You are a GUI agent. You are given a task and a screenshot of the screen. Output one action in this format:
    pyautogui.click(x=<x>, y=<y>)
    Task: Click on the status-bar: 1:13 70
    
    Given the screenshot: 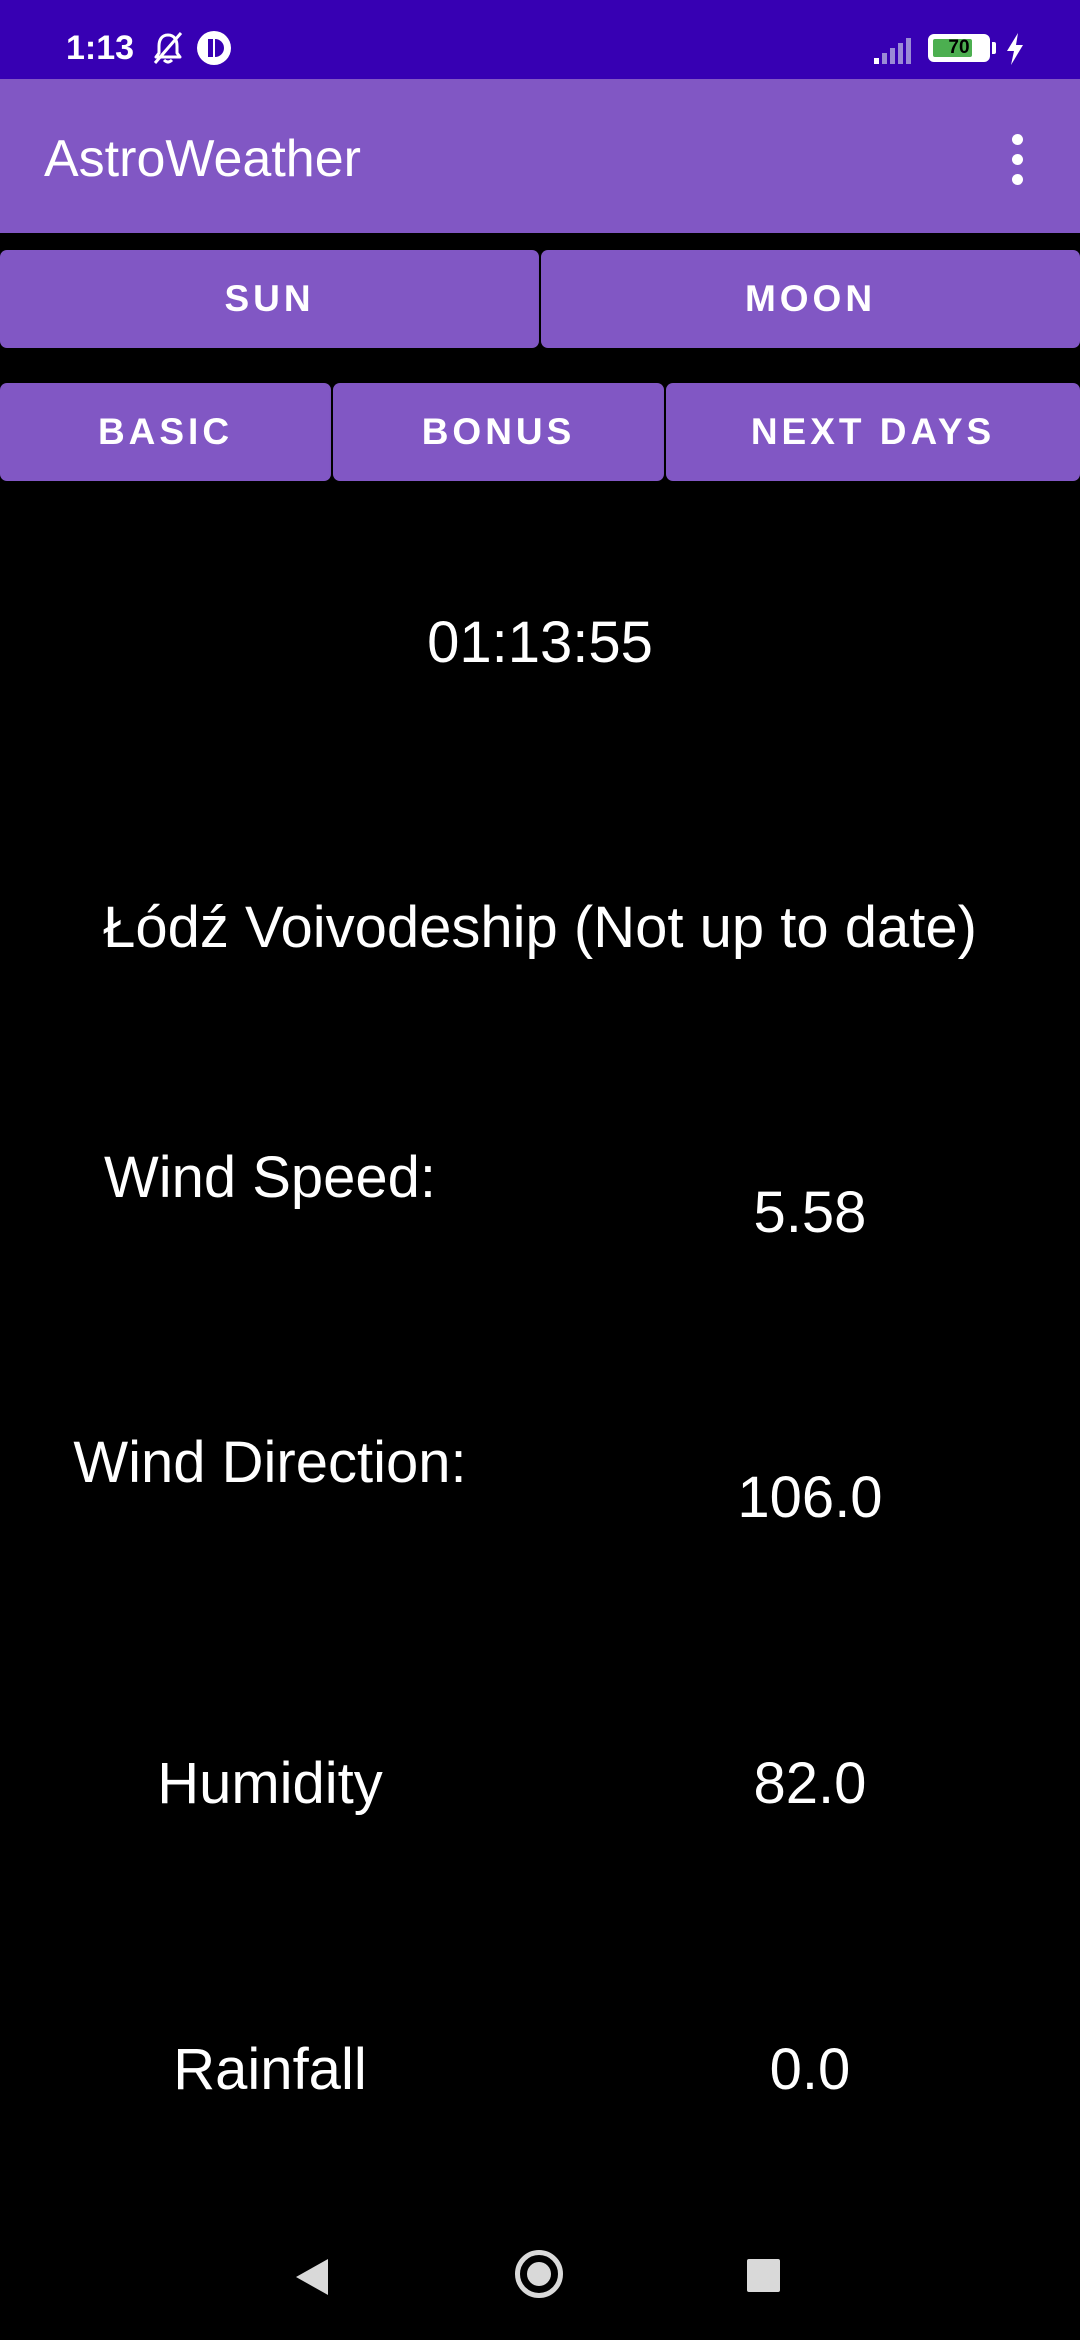 What is the action you would take?
    pyautogui.click(x=540, y=39)
    